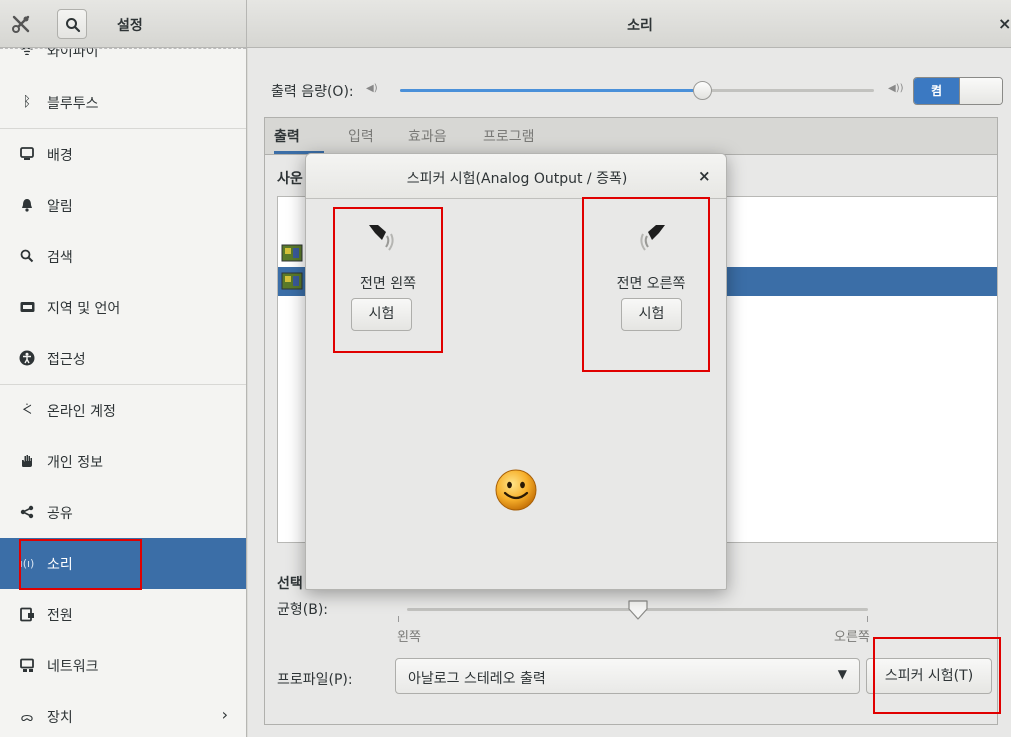 This screenshot has width=1011, height=737. I want to click on display-icon, so click(27, 154).